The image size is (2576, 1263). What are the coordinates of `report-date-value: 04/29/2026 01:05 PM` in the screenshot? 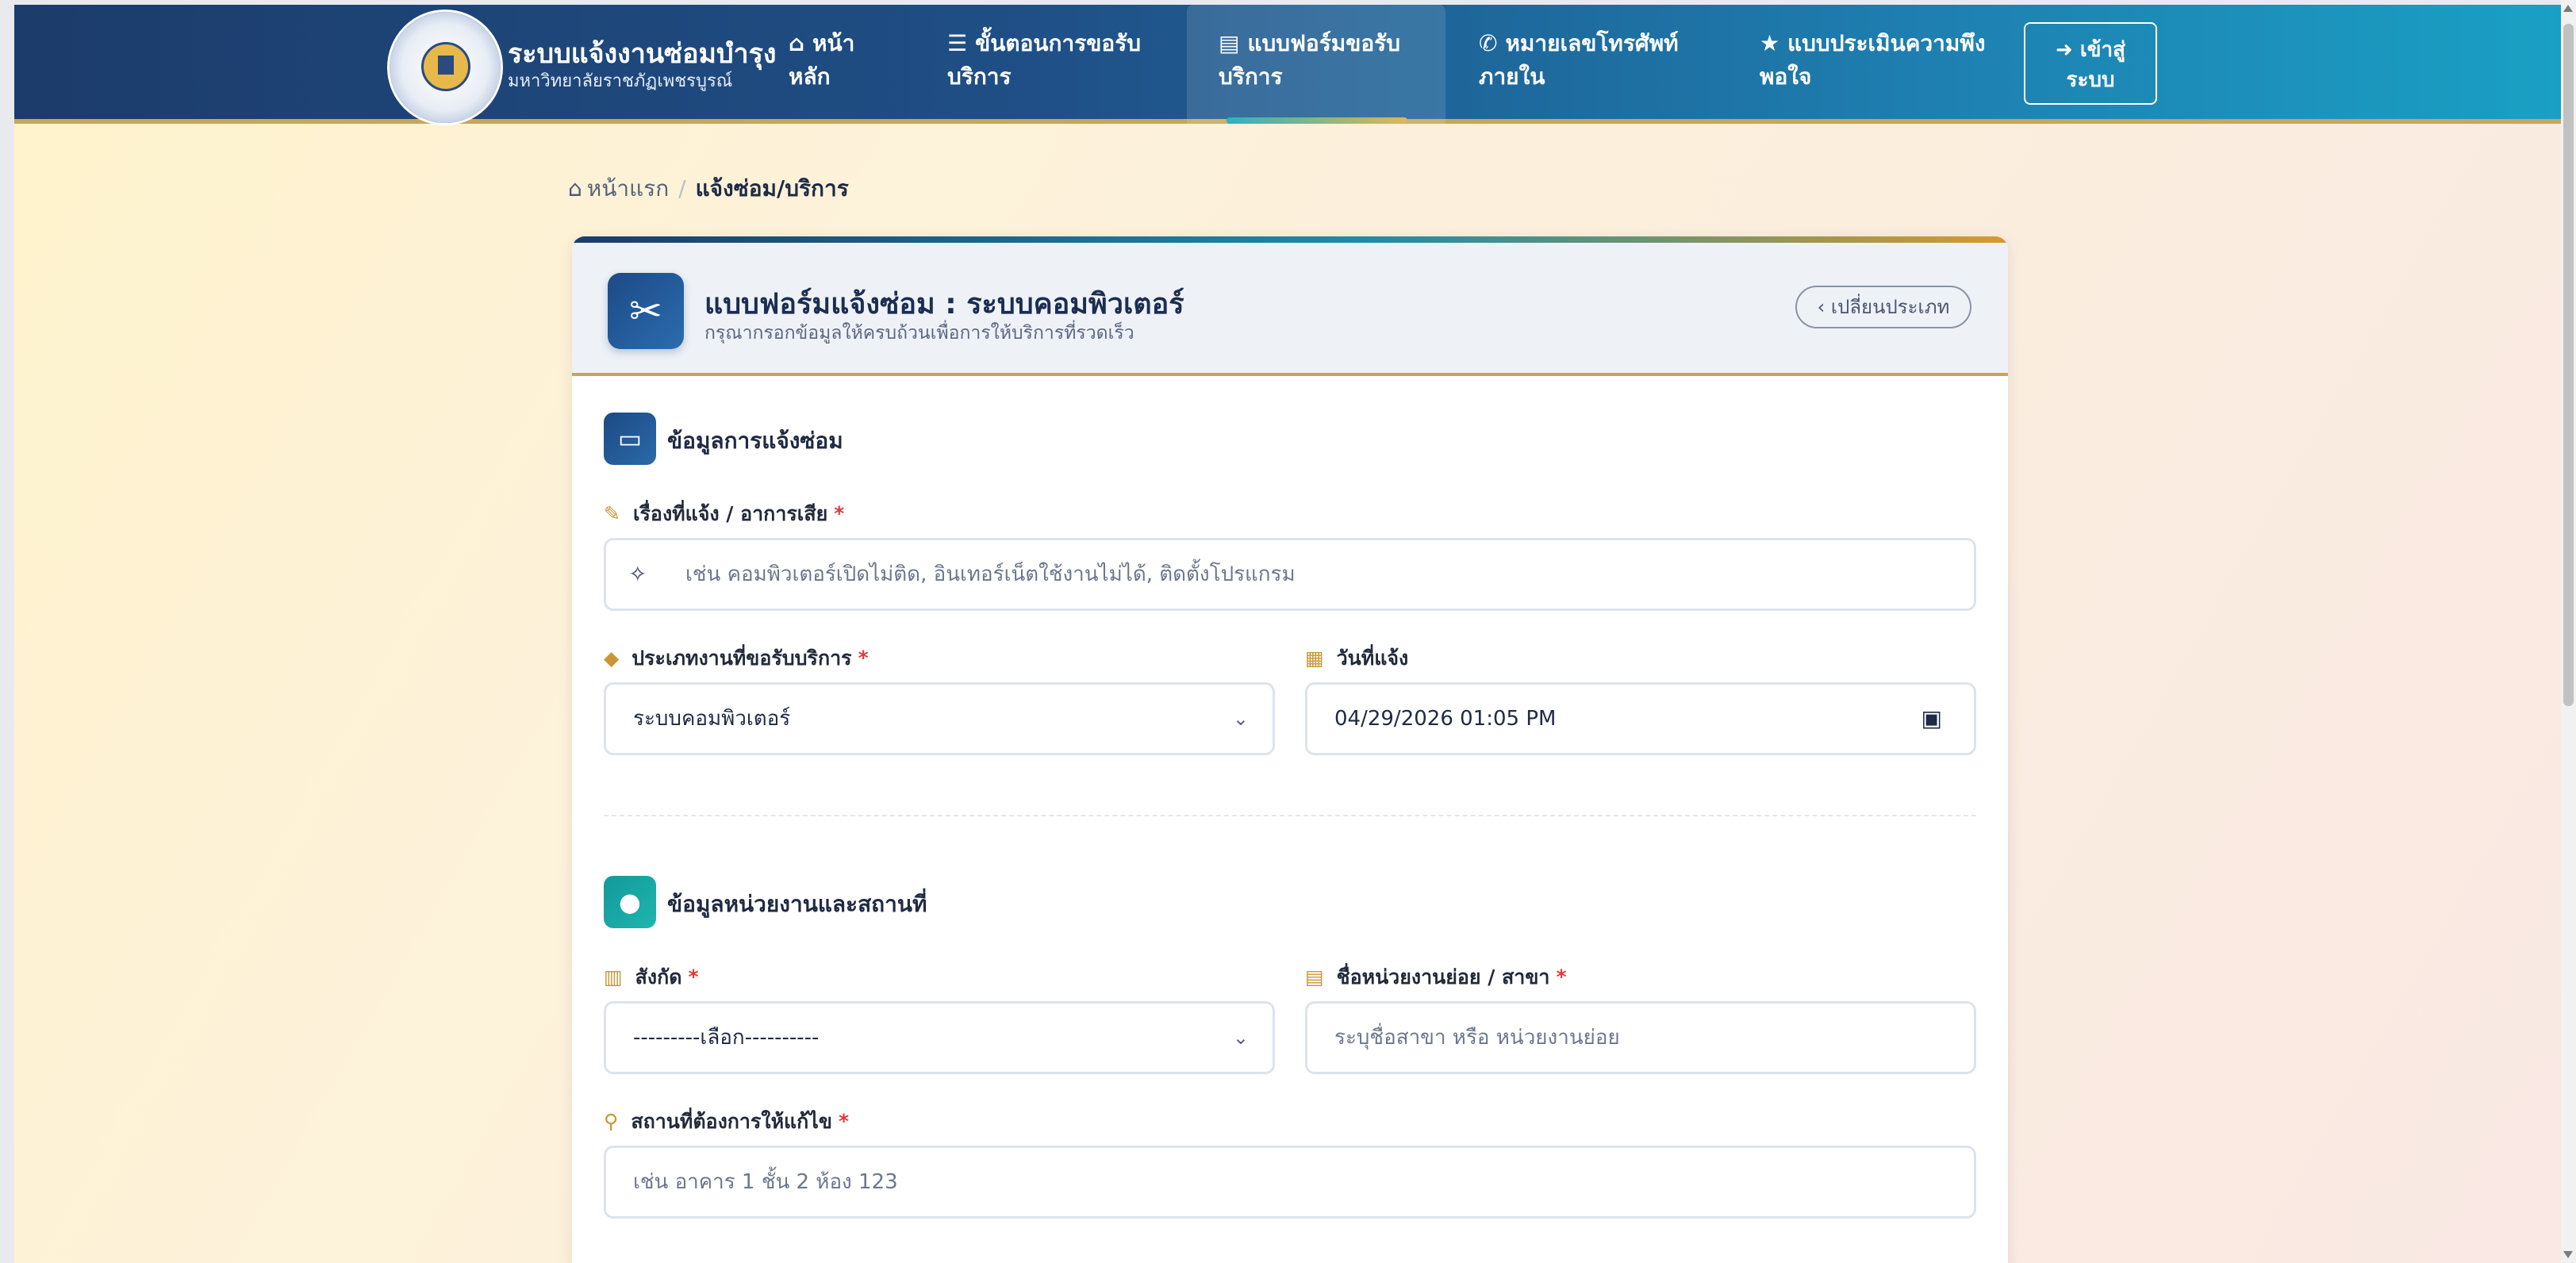 It's located at (1445, 719).